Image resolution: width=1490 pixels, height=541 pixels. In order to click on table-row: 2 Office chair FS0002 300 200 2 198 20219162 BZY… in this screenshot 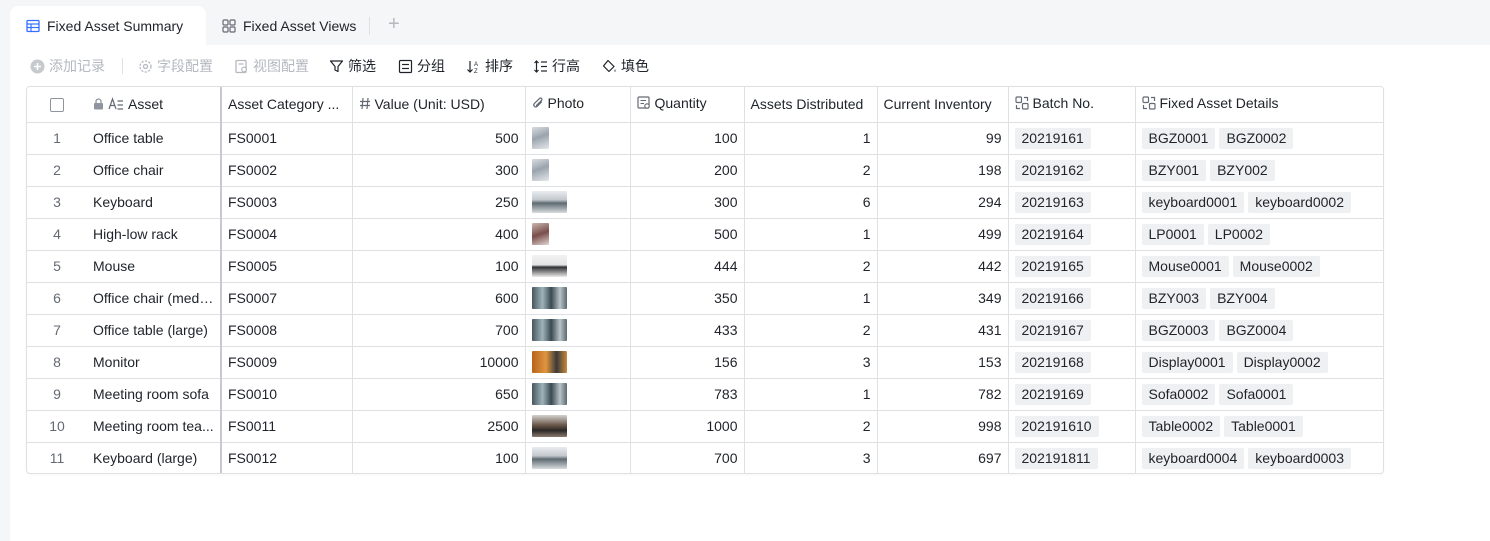, I will do `click(705, 170)`.